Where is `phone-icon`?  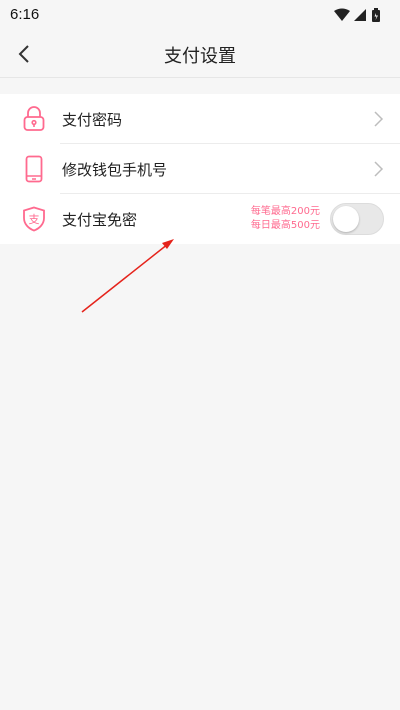
phone-icon is located at coordinates (34, 169).